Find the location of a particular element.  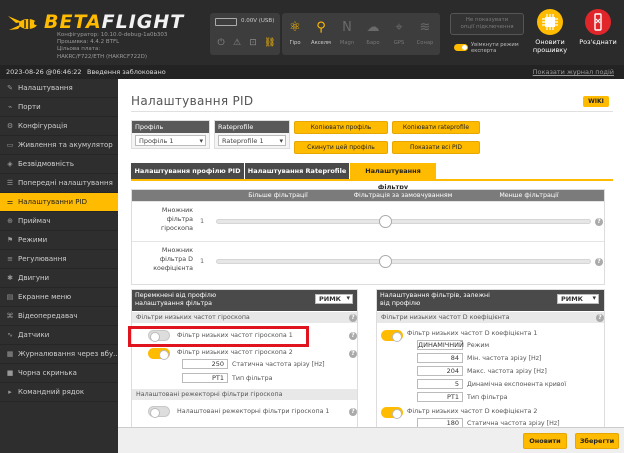

sidebar-item-label: Датчики is located at coordinates (34, 335).